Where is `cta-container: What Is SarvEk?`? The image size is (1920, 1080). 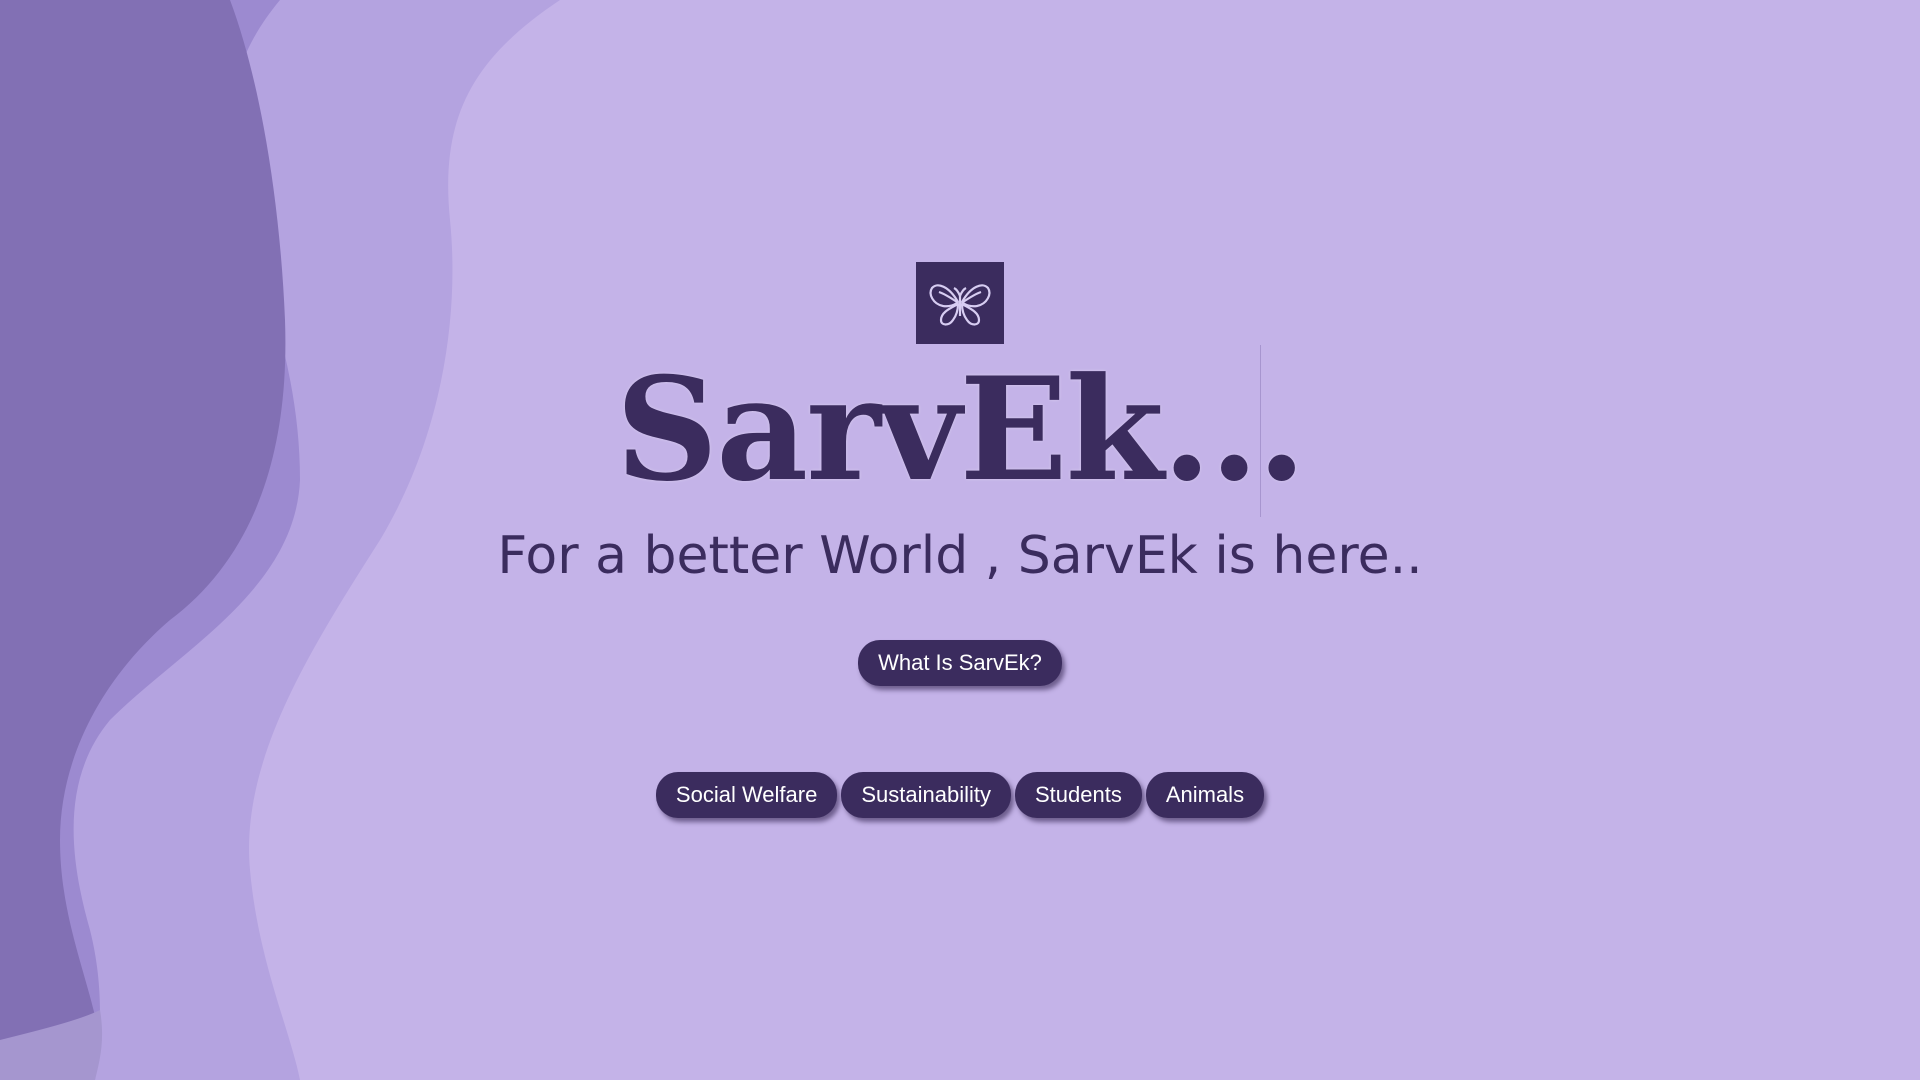 cta-container: What Is SarvEk? is located at coordinates (960, 663).